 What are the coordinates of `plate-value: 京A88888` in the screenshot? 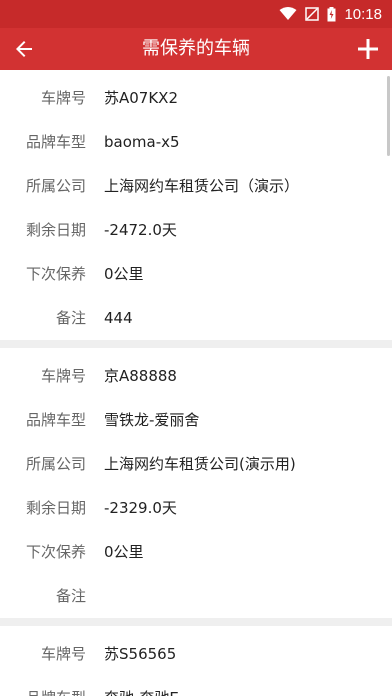 It's located at (140, 376).